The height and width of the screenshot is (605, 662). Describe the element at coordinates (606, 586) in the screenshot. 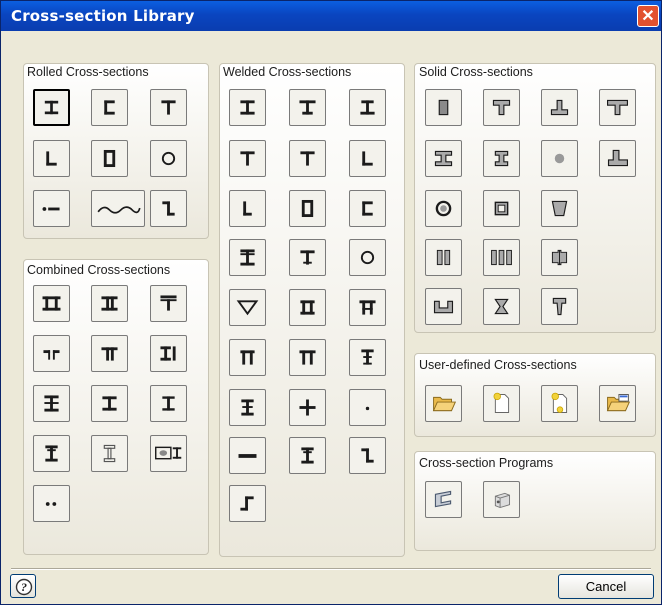

I see `cancel-button: Cancel` at that location.